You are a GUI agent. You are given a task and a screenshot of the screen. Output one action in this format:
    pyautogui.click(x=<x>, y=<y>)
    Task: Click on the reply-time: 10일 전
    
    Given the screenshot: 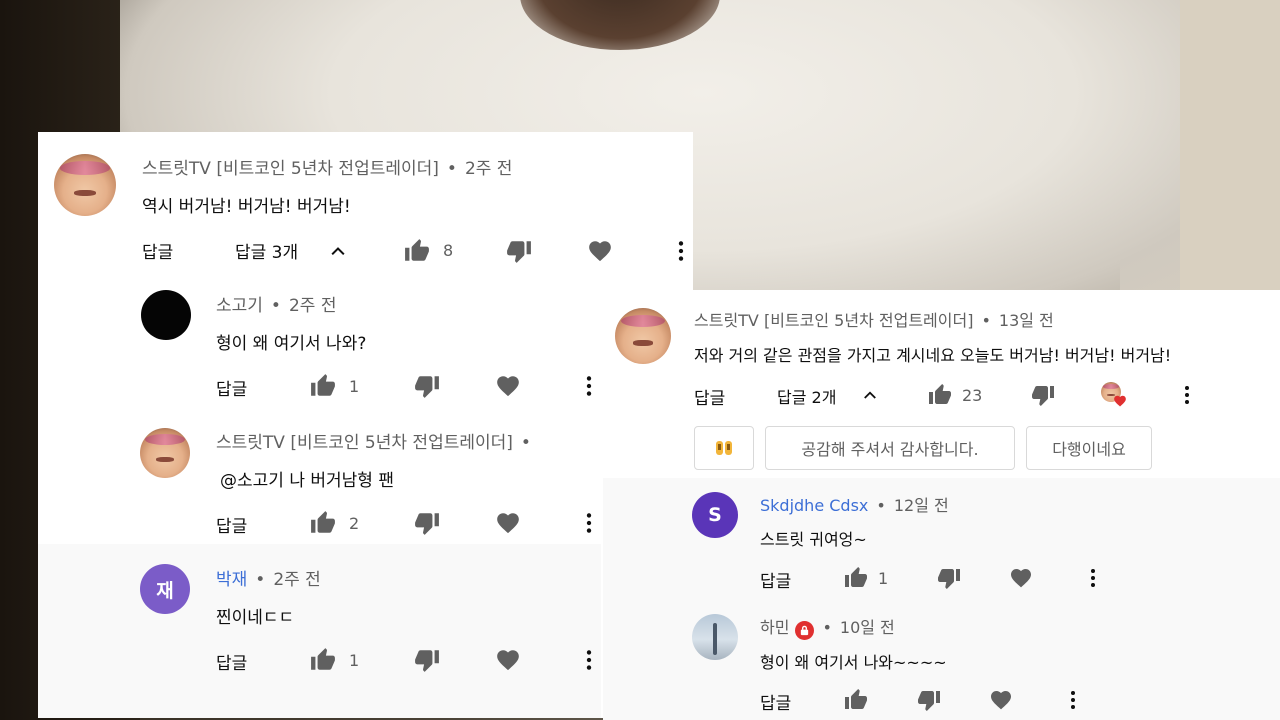 What is the action you would take?
    pyautogui.click(x=867, y=627)
    